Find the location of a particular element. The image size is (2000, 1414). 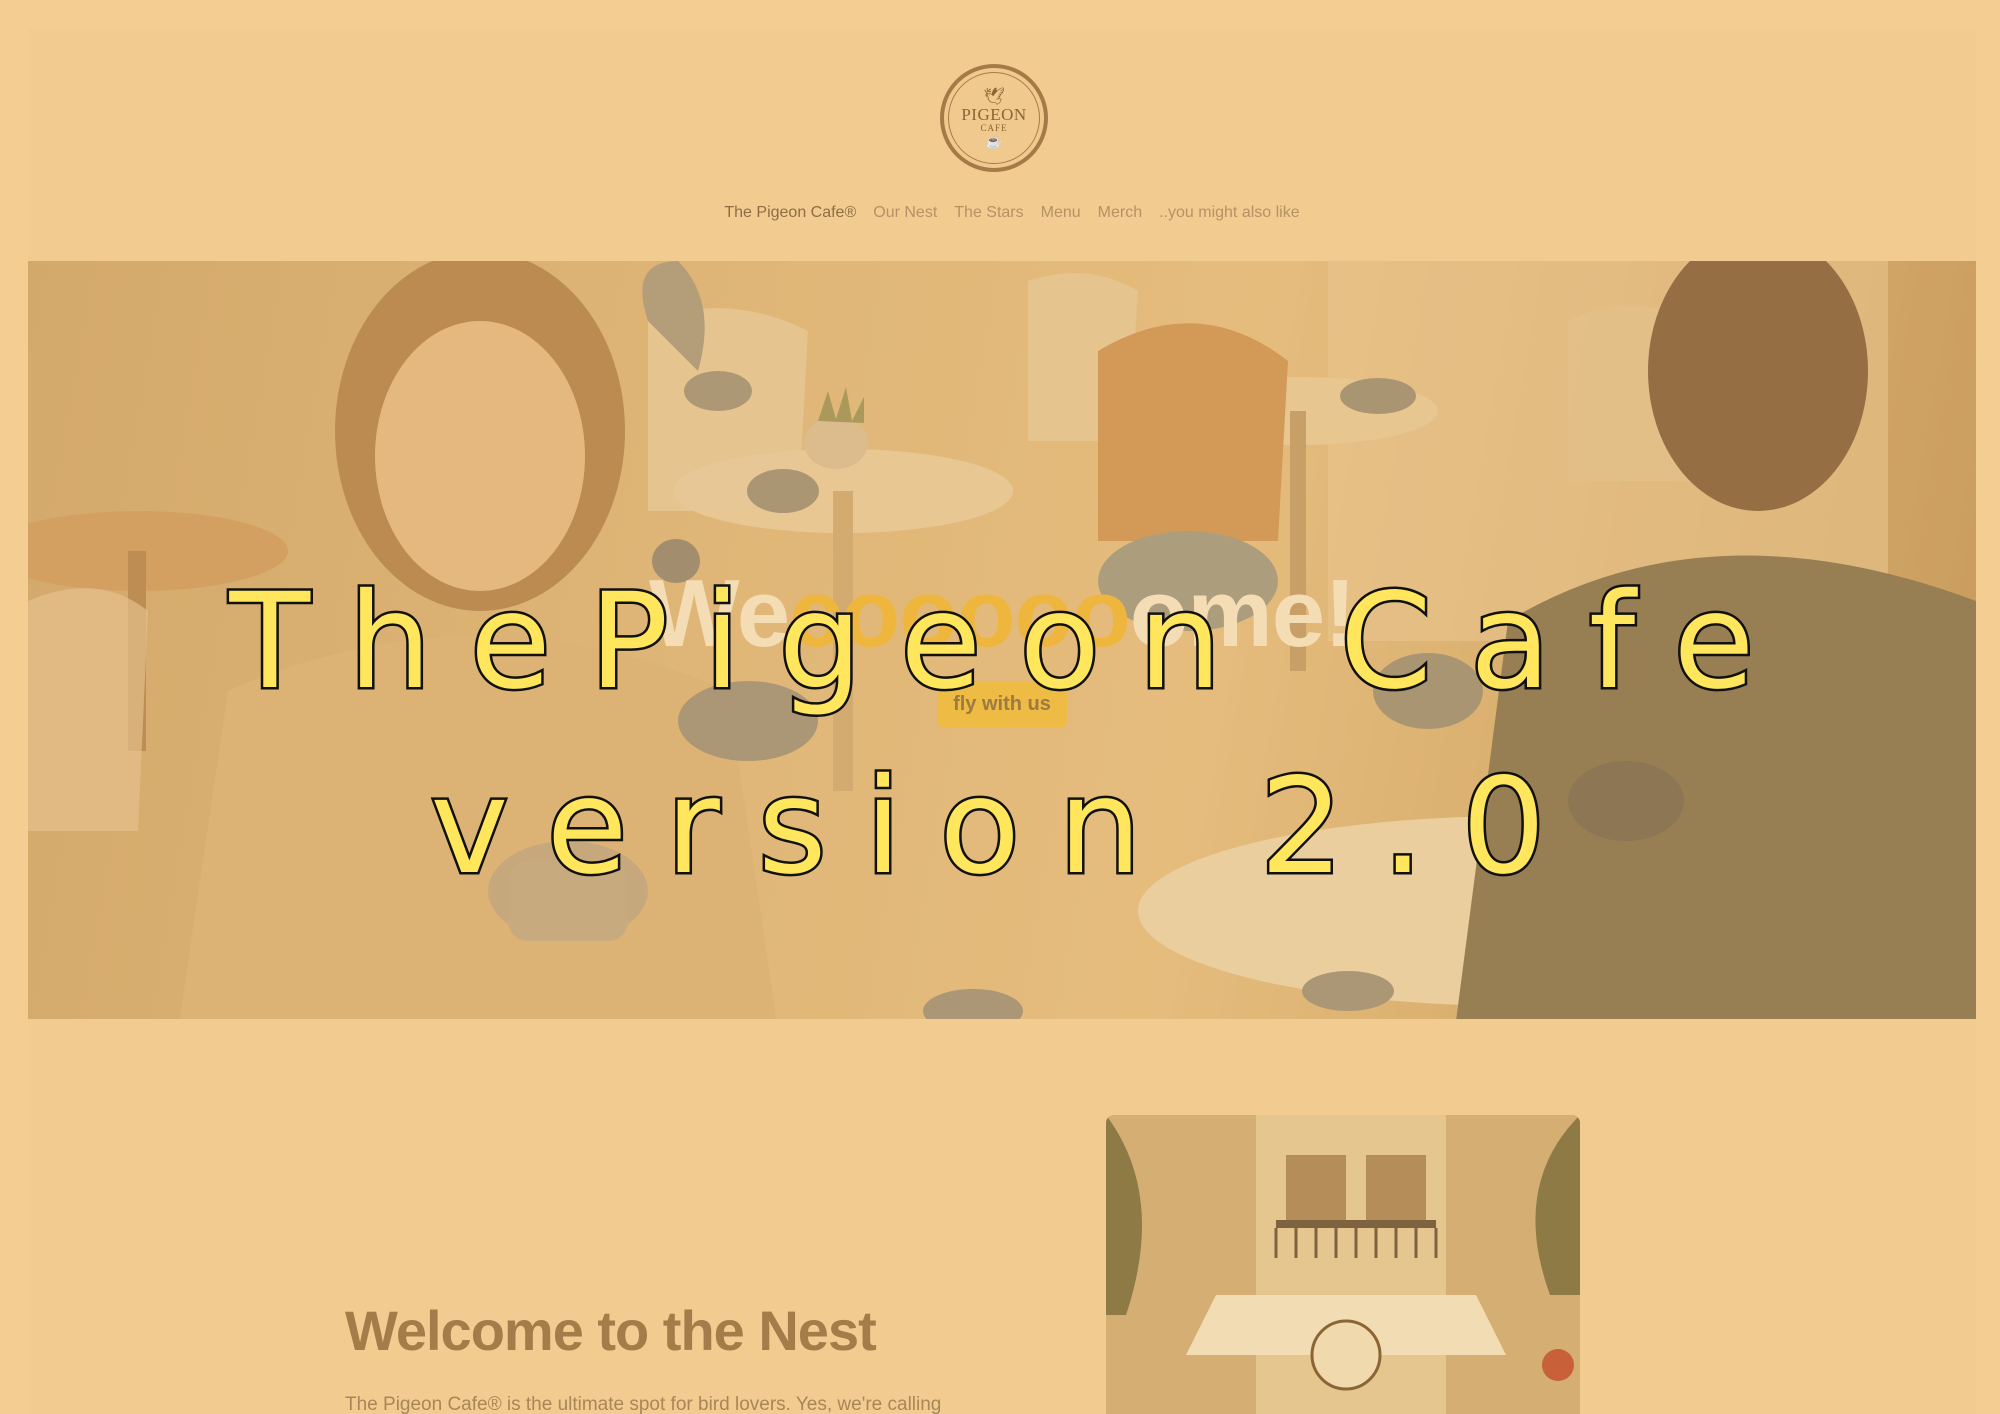

coffee-cup-icon: ☕ is located at coordinates (994, 141).